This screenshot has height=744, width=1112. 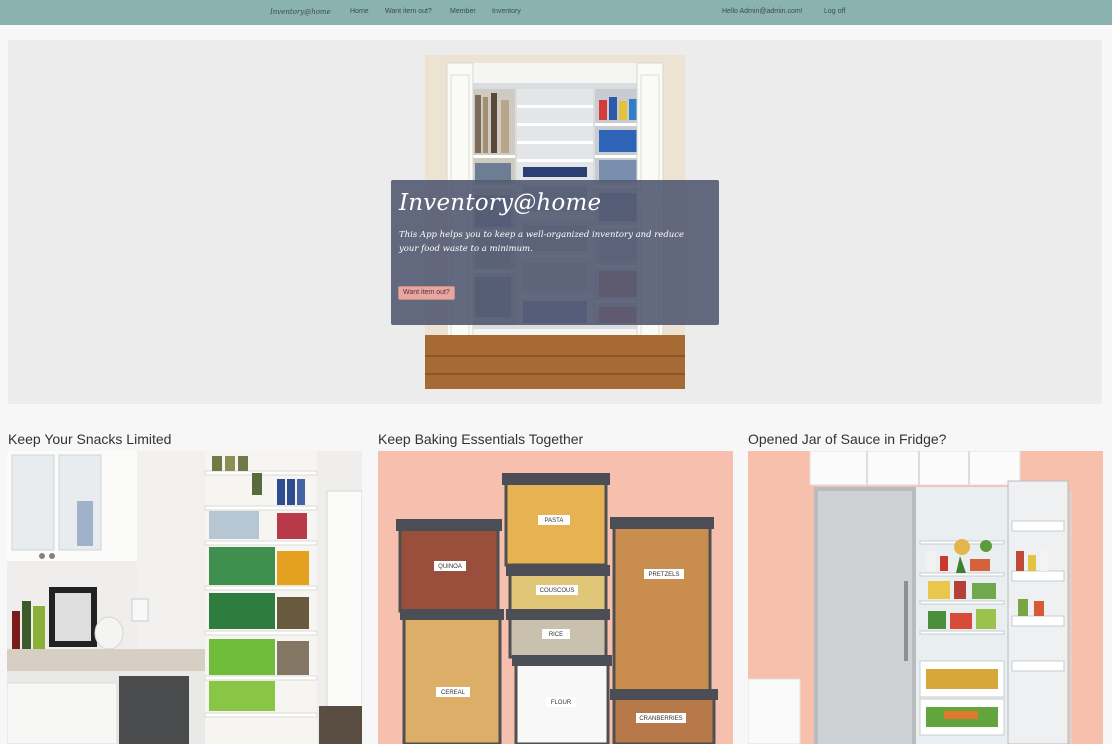 I want to click on nav-link-want-item-out: Want item out?, so click(x=408, y=11).